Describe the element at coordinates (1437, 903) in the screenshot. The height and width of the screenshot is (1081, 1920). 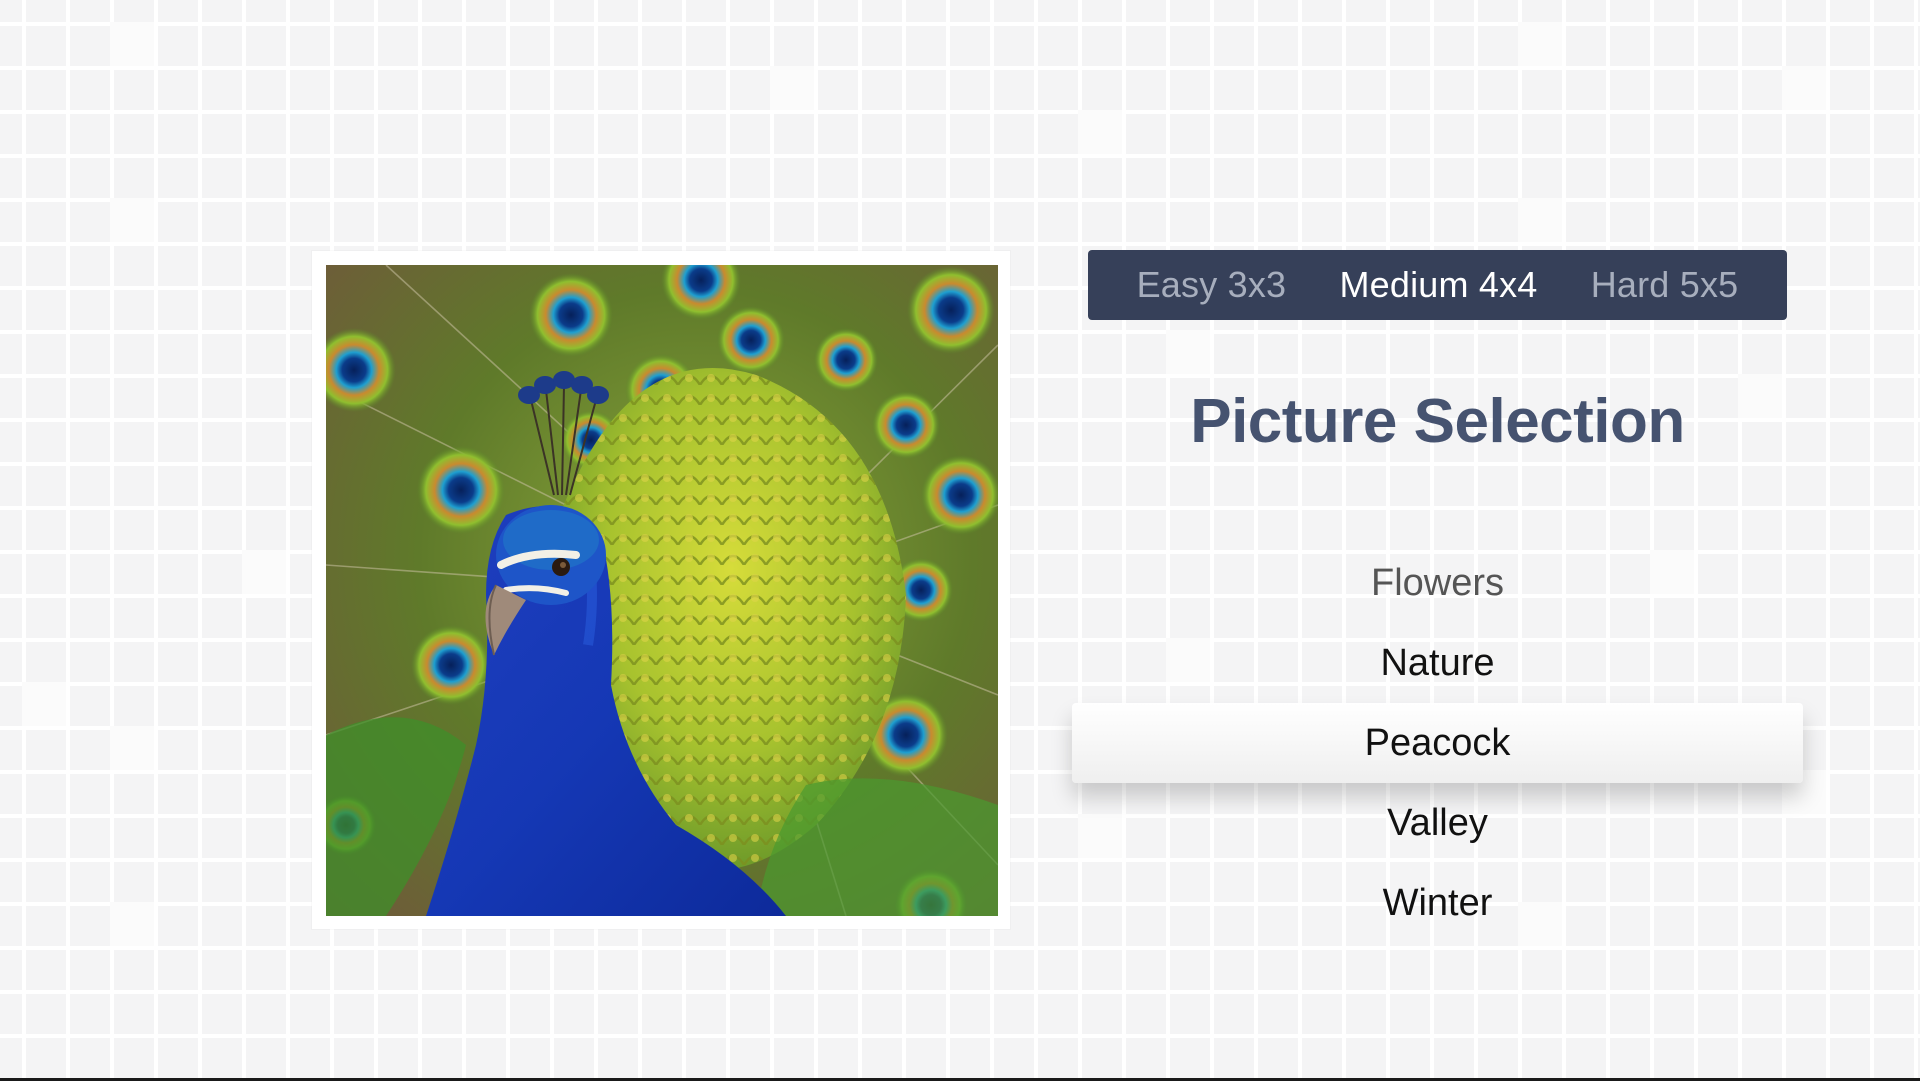
I see `picture-item-winter: Winter` at that location.